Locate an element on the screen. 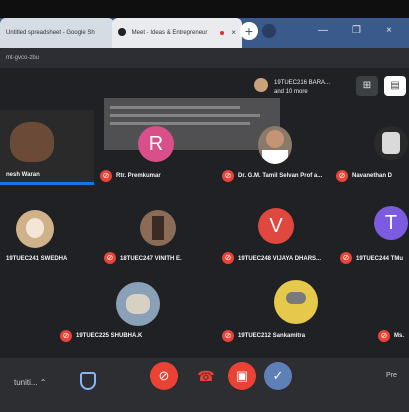  present-label: Pre is located at coordinates (391, 375).